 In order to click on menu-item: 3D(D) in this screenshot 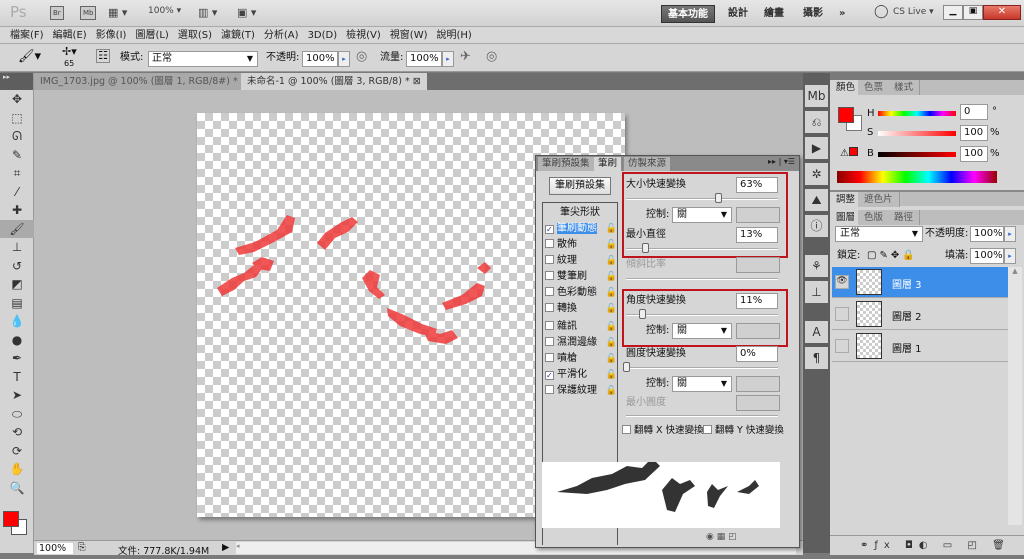, I will do `click(327, 35)`.